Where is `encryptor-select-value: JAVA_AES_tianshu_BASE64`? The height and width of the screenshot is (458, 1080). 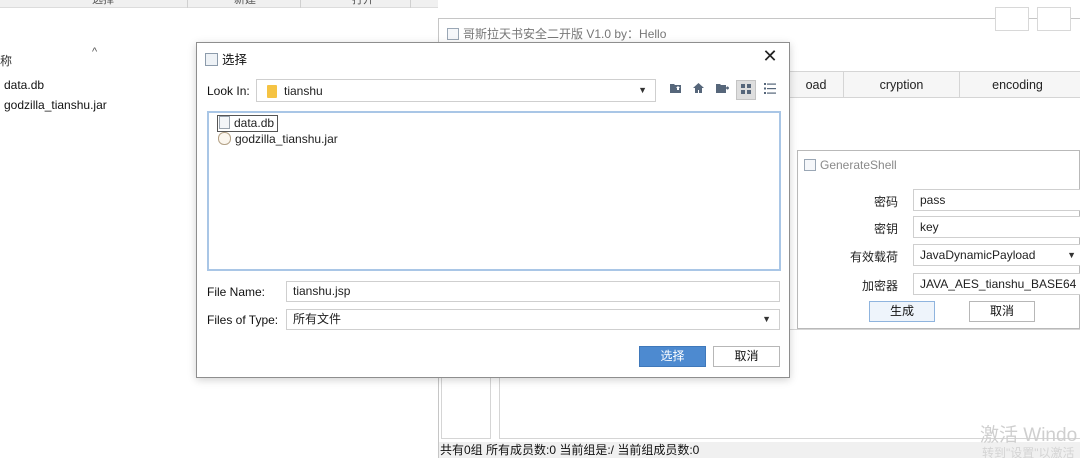
encryptor-select-value: JAVA_AES_tianshu_BASE64 is located at coordinates (998, 284).